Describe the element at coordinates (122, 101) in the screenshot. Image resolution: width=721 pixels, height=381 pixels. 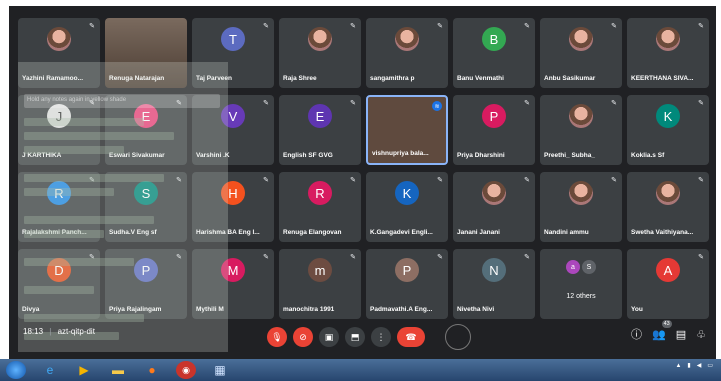
I see `overlay-input: Hold any notes again in yellow shade` at that location.